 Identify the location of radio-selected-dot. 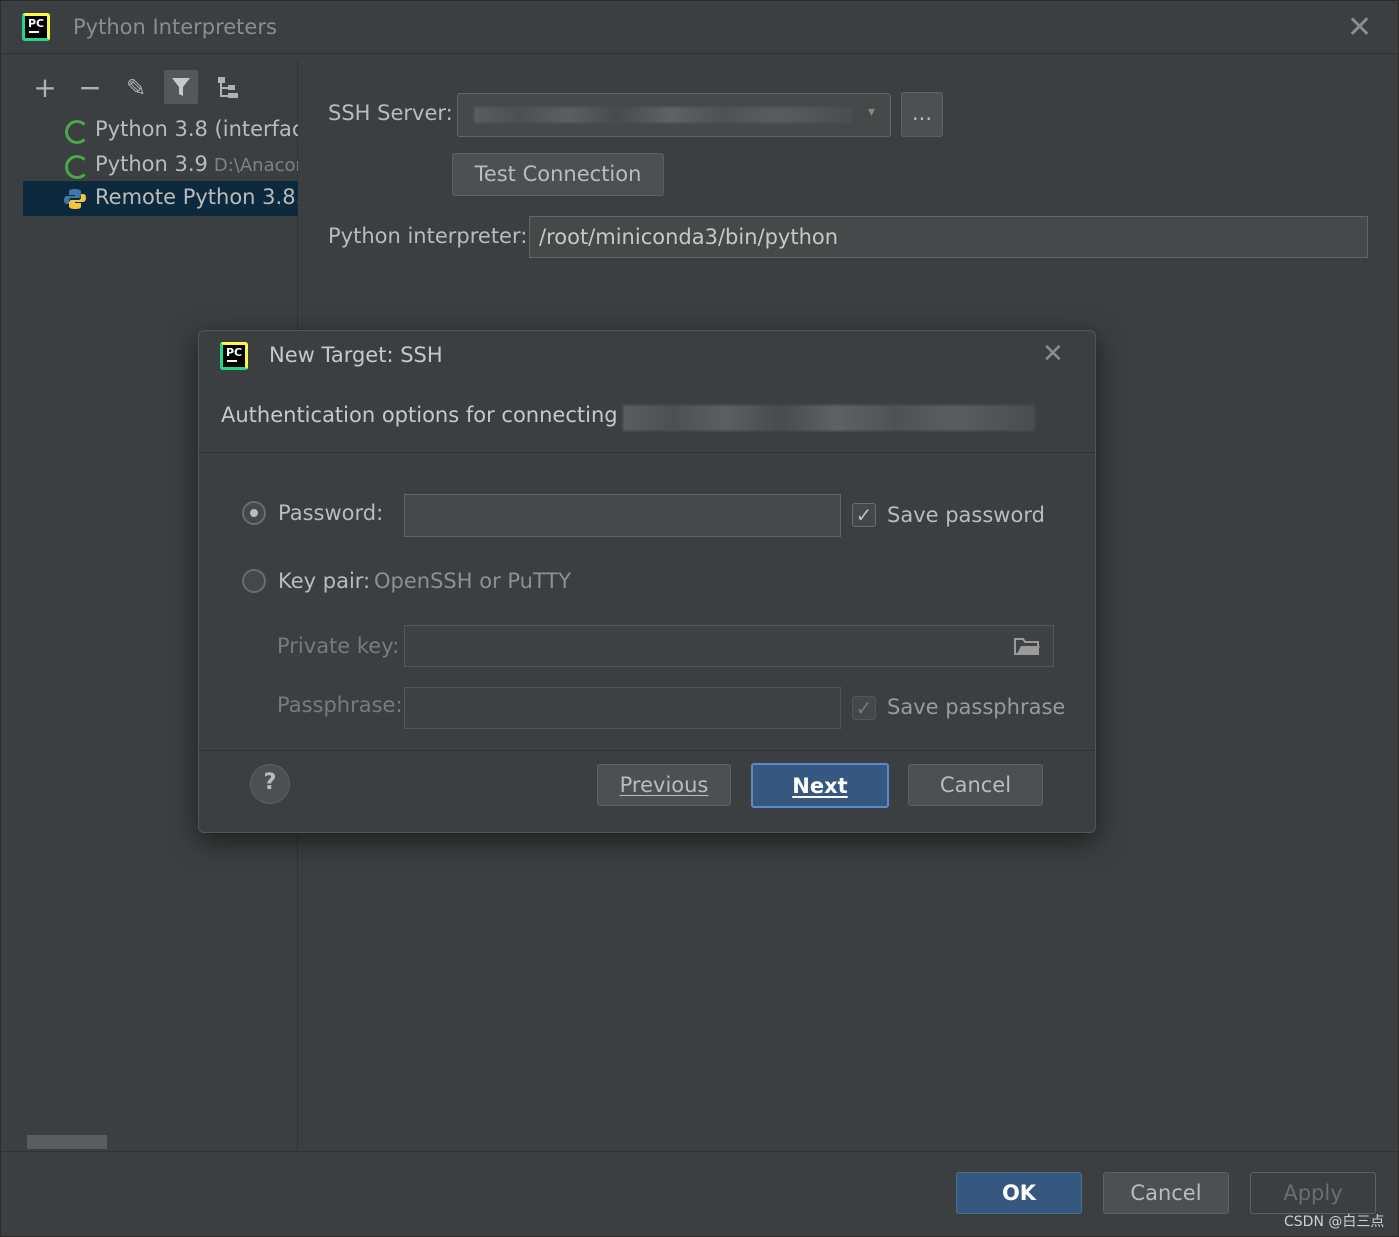
(254, 513).